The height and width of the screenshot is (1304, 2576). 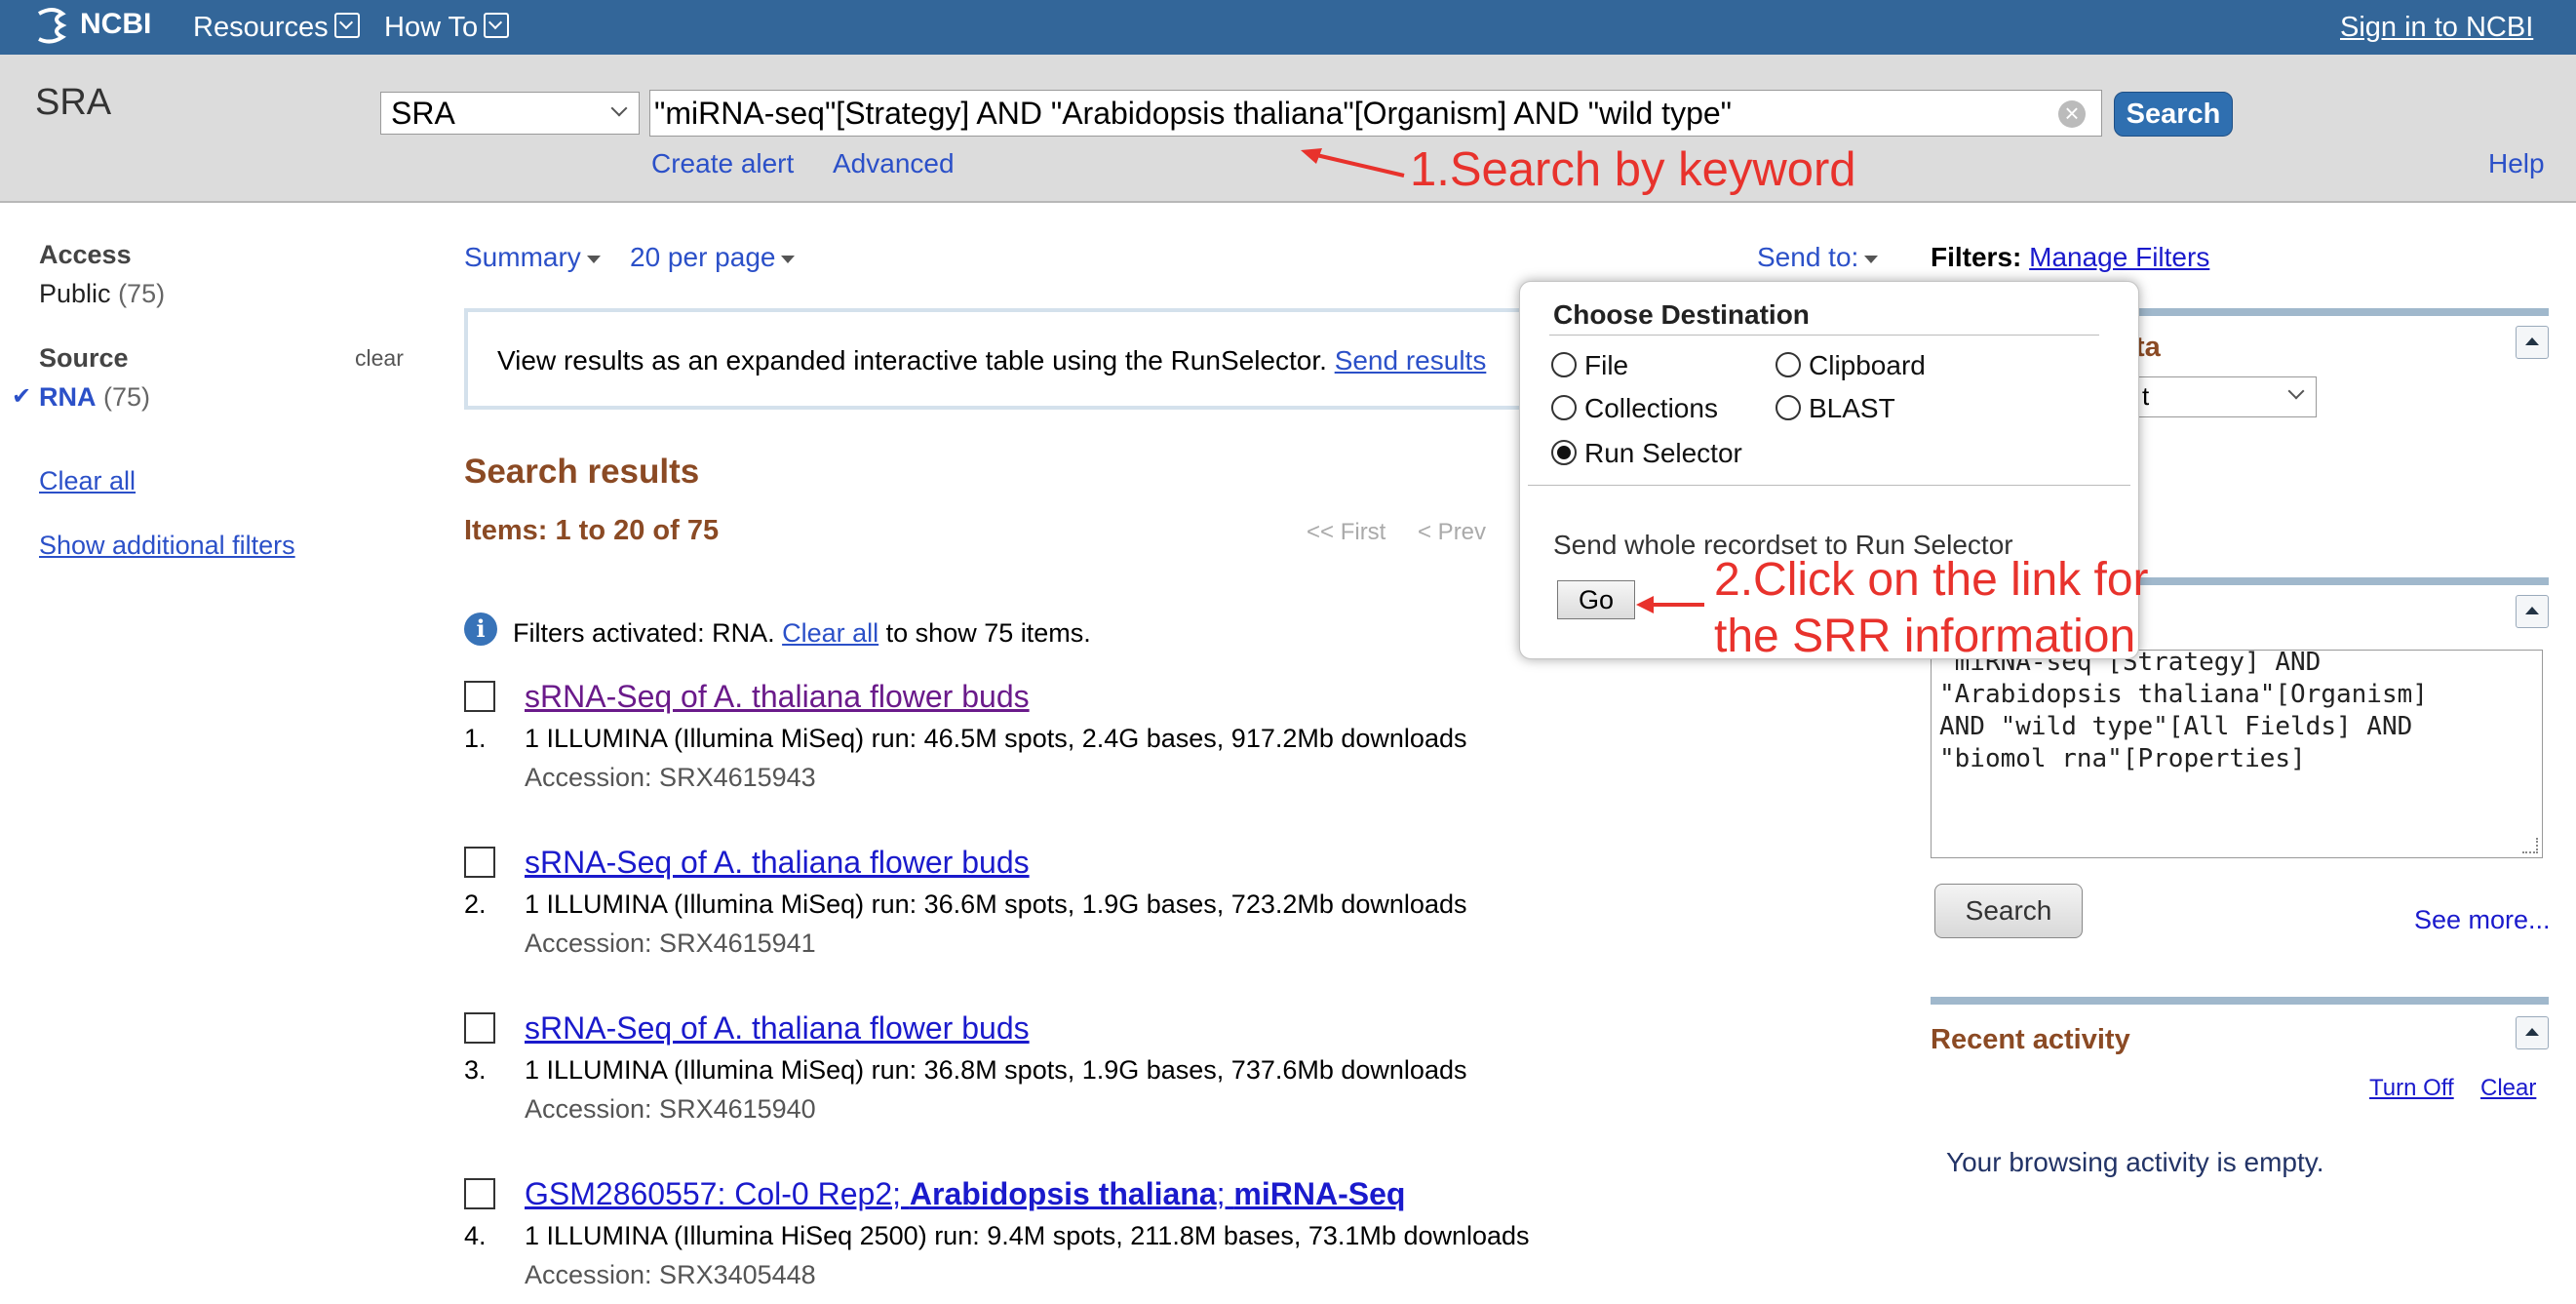 I want to click on annotation-search-keyword: 1.Search by keyword, so click(x=1633, y=169).